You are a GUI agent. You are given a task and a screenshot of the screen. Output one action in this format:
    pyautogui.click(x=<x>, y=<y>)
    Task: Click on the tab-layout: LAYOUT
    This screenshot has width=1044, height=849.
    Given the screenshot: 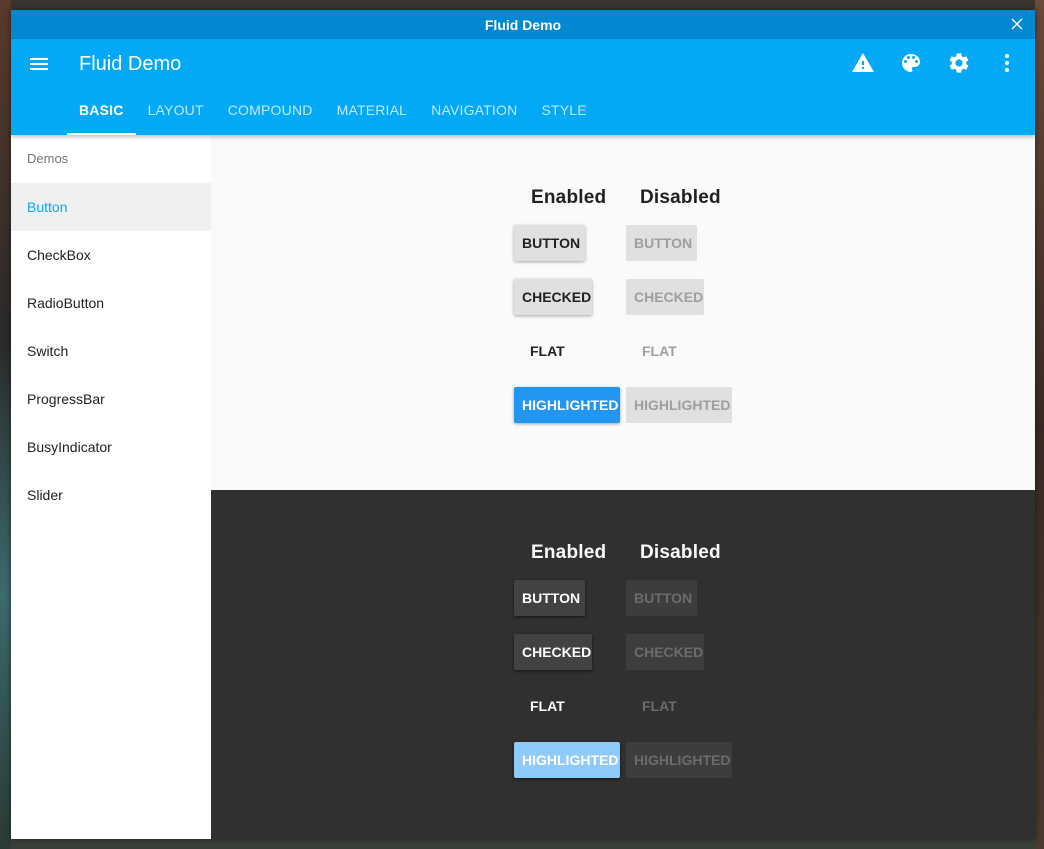 What is the action you would take?
    pyautogui.click(x=176, y=115)
    